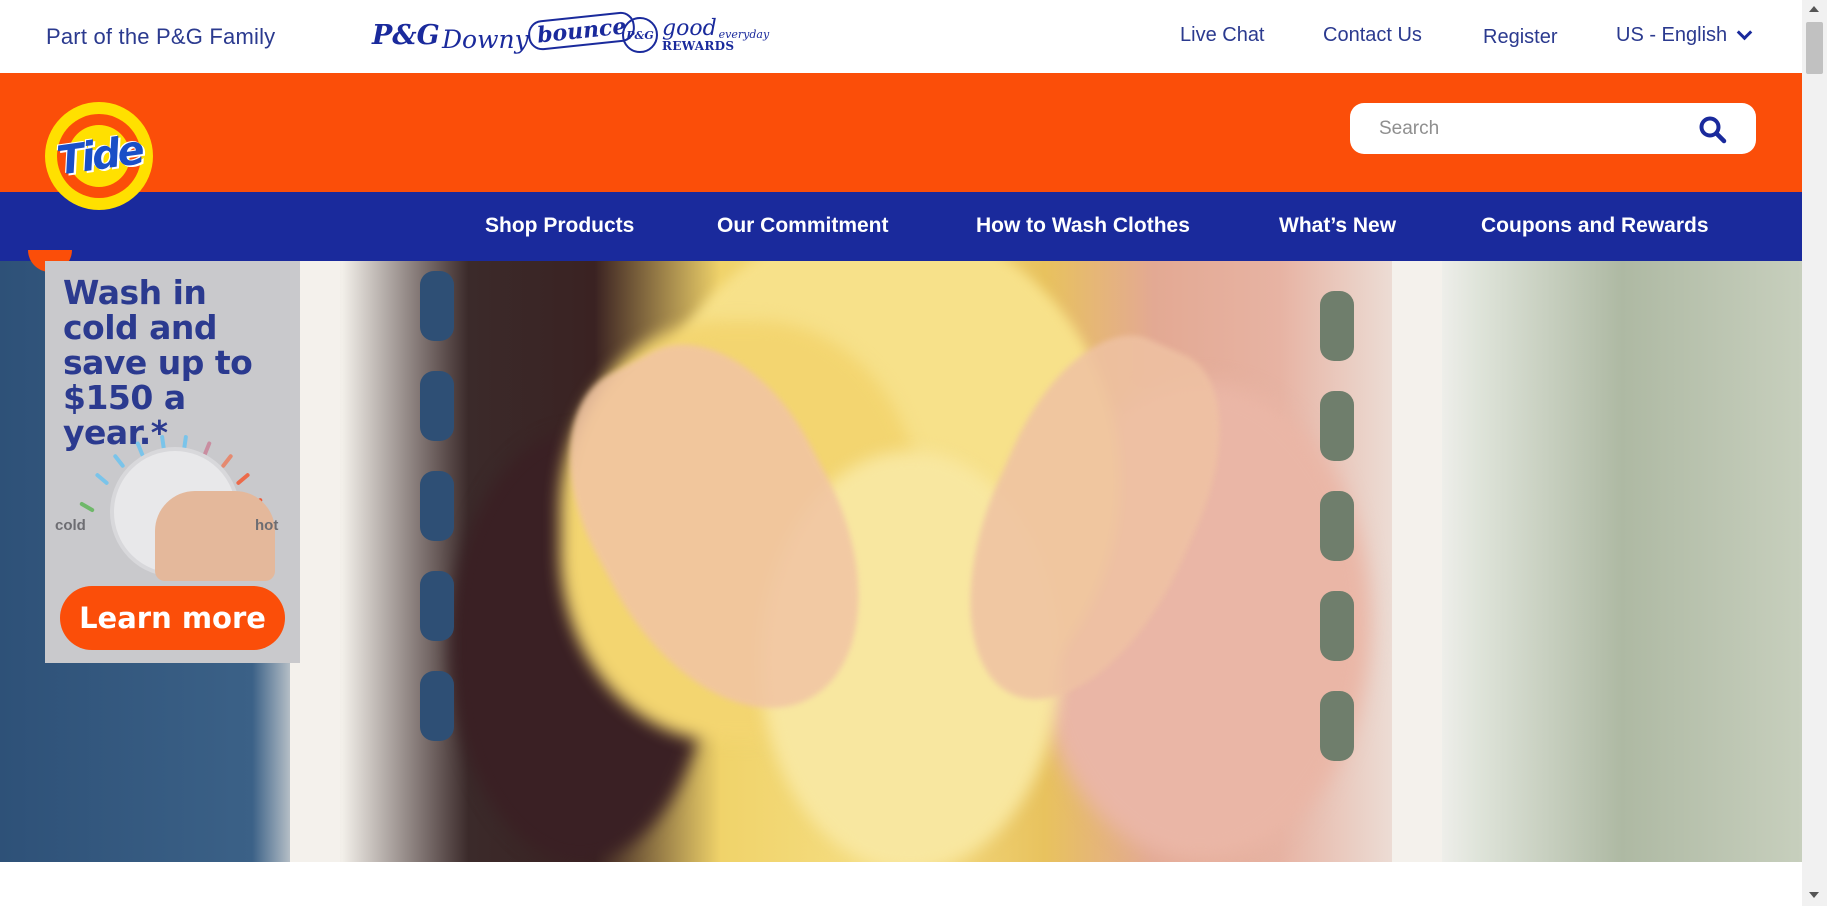 This screenshot has width=1827, height=906. Describe the element at coordinates (640, 35) in the screenshot. I see `pg-circle-badge: P&G` at that location.